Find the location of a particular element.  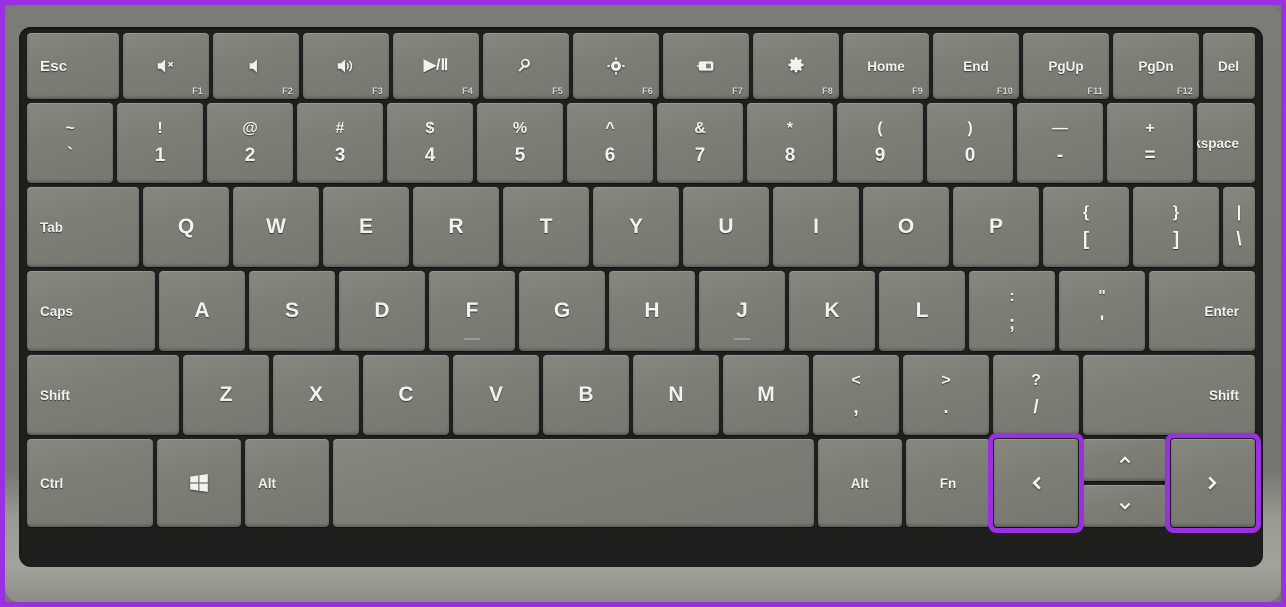

key-n: N is located at coordinates (676, 395).